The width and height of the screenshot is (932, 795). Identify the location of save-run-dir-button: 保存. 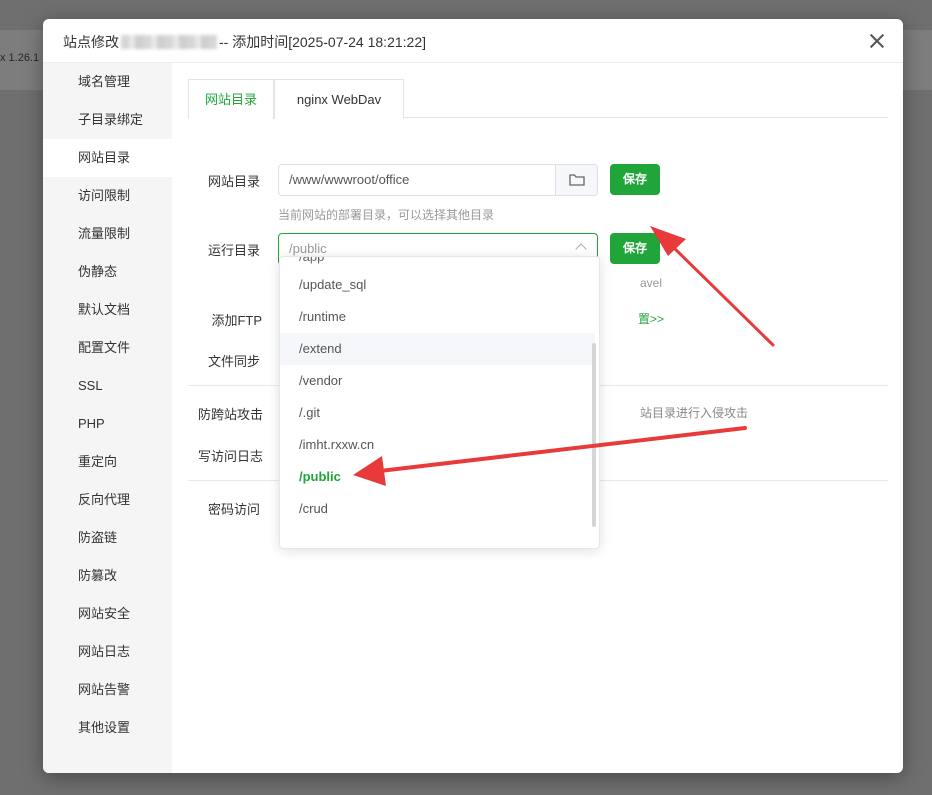
(635, 248).